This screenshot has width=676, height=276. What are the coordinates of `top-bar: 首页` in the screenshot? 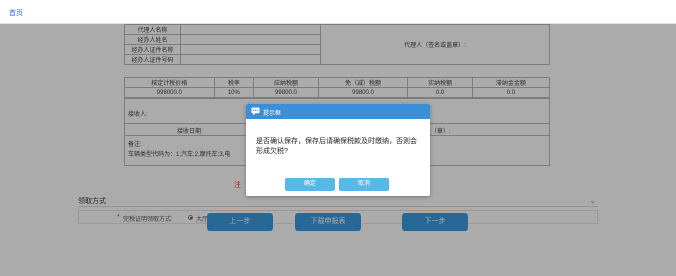 It's located at (338, 12).